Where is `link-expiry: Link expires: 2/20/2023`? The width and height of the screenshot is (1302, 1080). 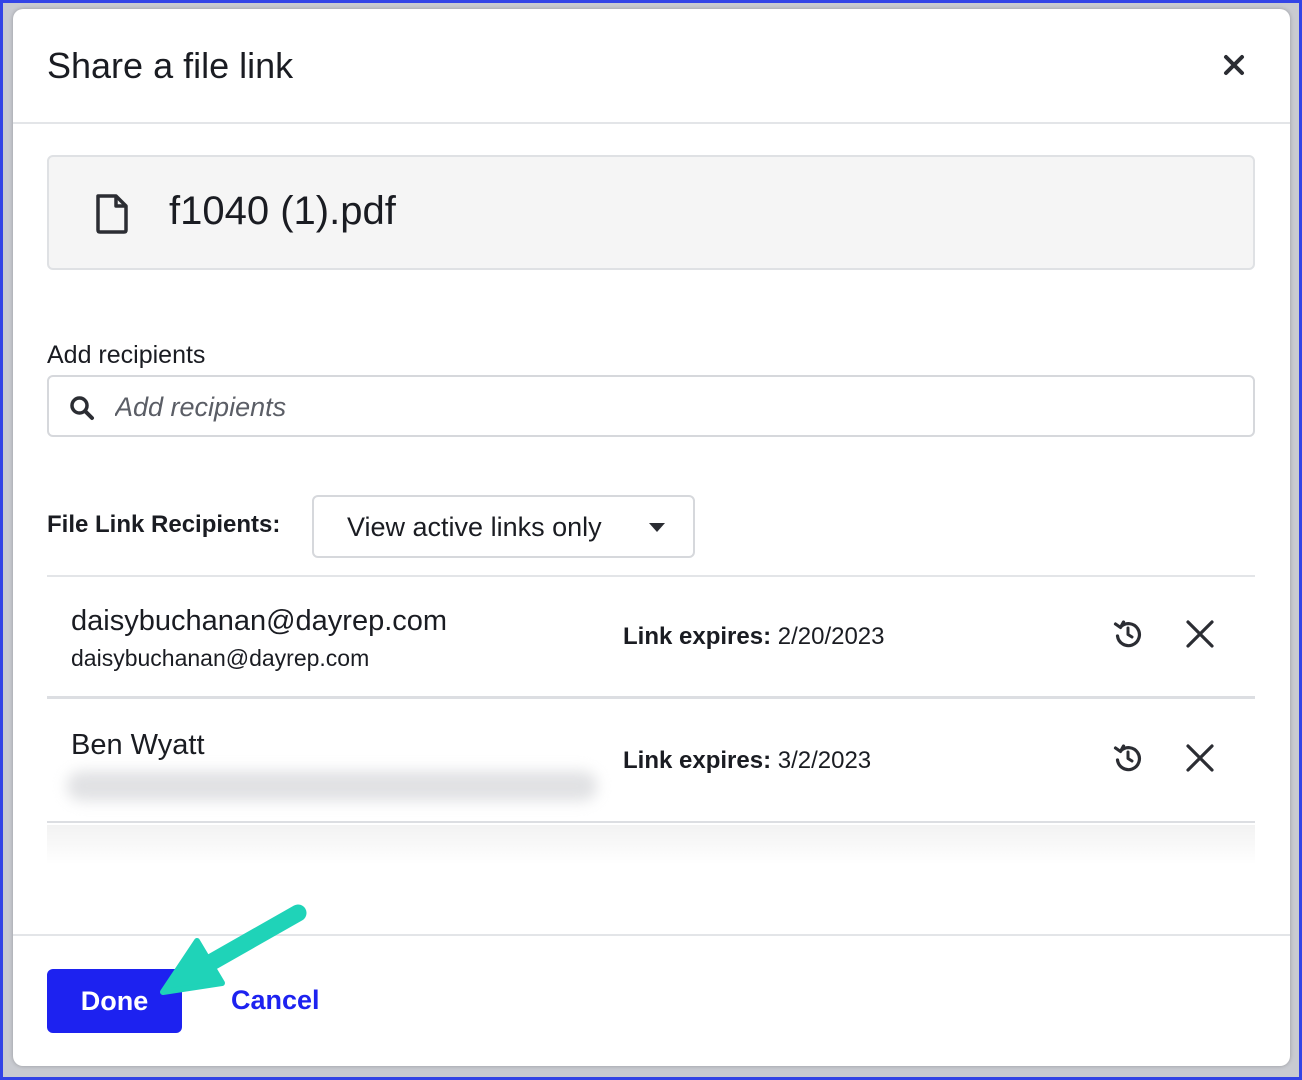
link-expiry: Link expires: 2/20/2023 is located at coordinates (754, 637).